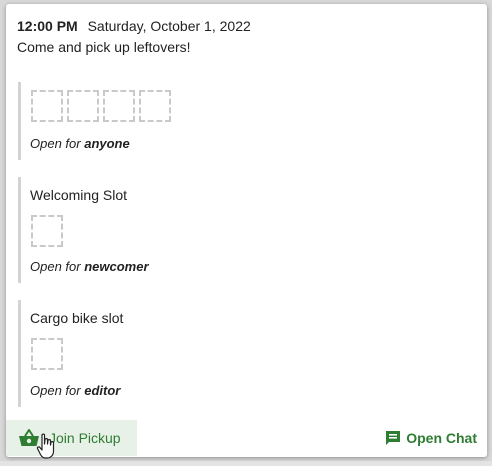  I want to click on slot-role: editor, so click(102, 390).